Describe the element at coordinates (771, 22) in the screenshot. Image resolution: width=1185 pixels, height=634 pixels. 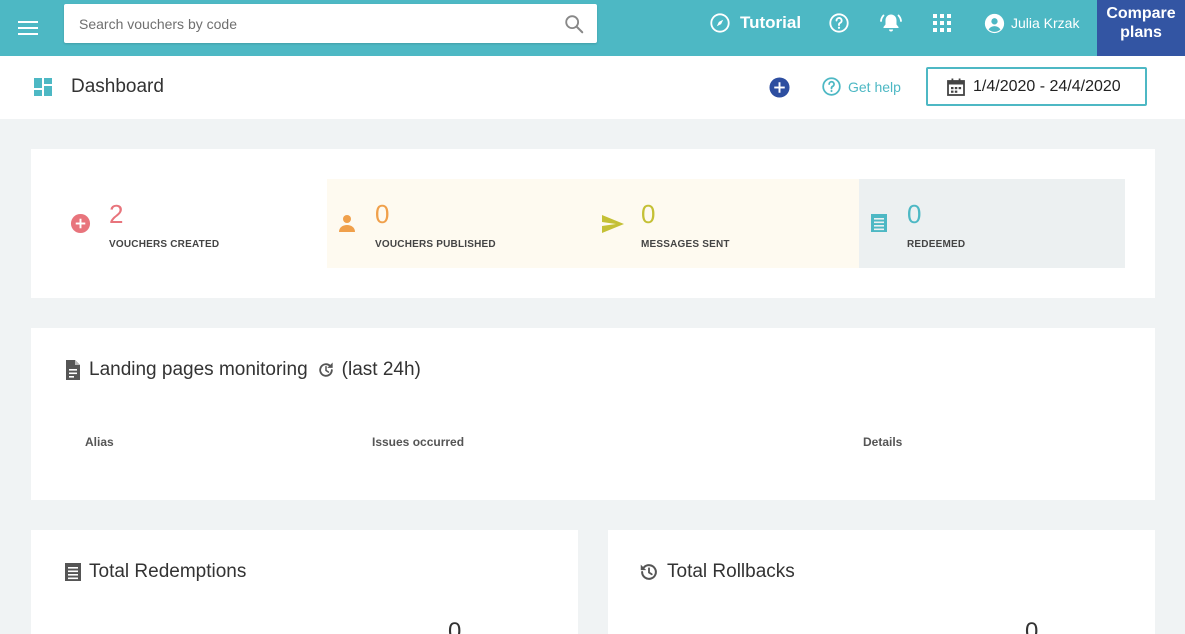
I see `tutorial-label: Tutorial` at that location.